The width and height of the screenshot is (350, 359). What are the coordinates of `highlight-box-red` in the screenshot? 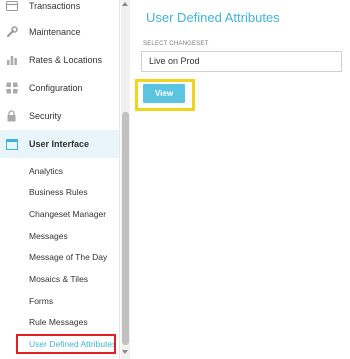 It's located at (66, 344).